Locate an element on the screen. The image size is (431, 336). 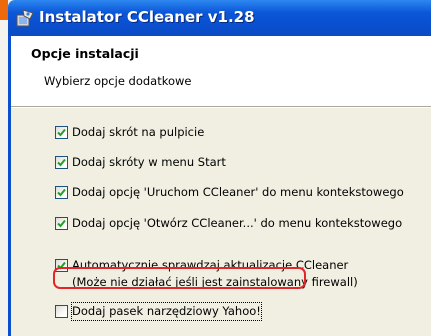
installer-app-icon is located at coordinates (25, 18).